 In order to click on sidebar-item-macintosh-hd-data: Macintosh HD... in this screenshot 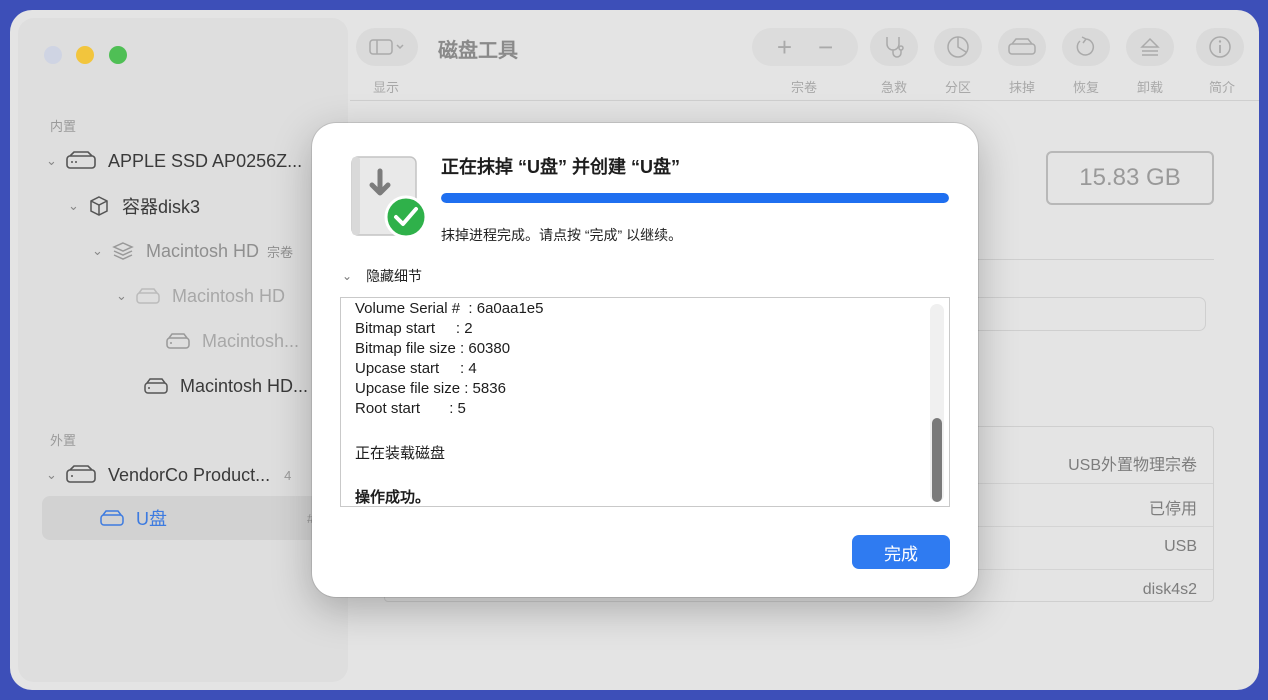, I will do `click(226, 386)`.